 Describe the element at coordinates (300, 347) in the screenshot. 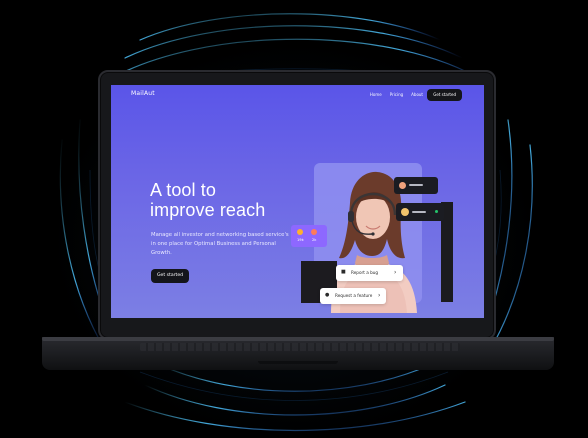

I see `laptop-keyboard` at that location.